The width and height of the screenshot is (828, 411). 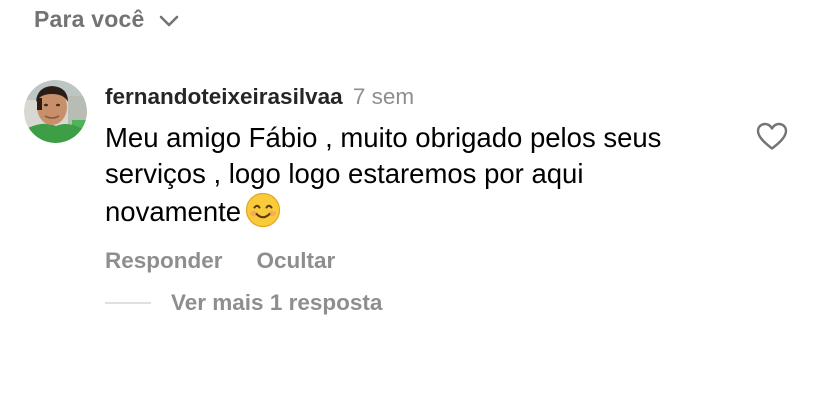 What do you see at coordinates (415, 261) in the screenshot?
I see `comment-actions: Responder Ocultar` at bounding box center [415, 261].